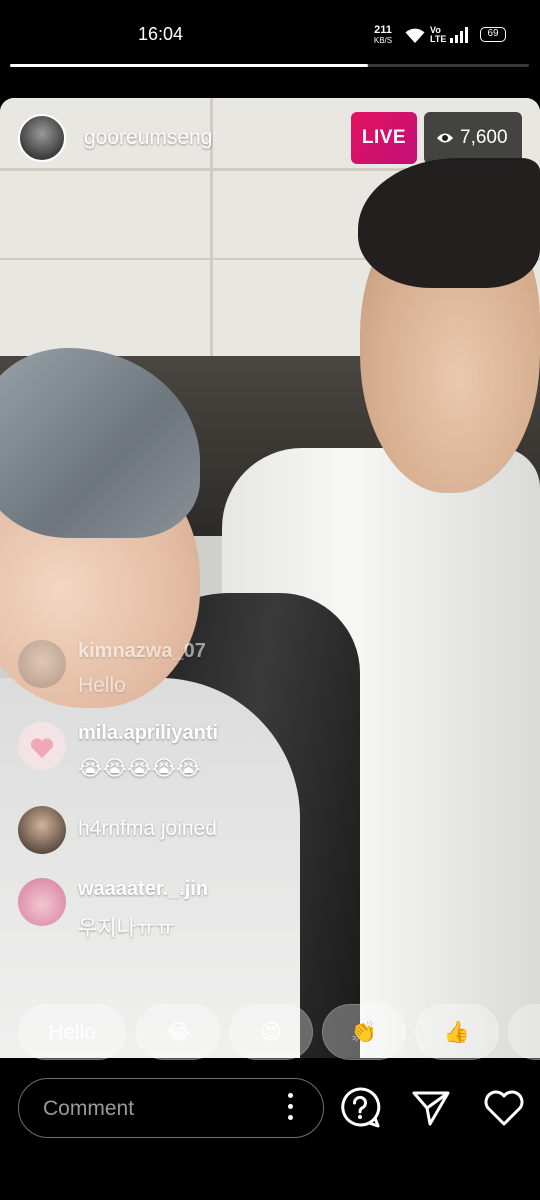 Image resolution: width=540 pixels, height=1200 pixels. What do you see at coordinates (143, 889) in the screenshot?
I see `comment-username: waaaater._.jin` at bounding box center [143, 889].